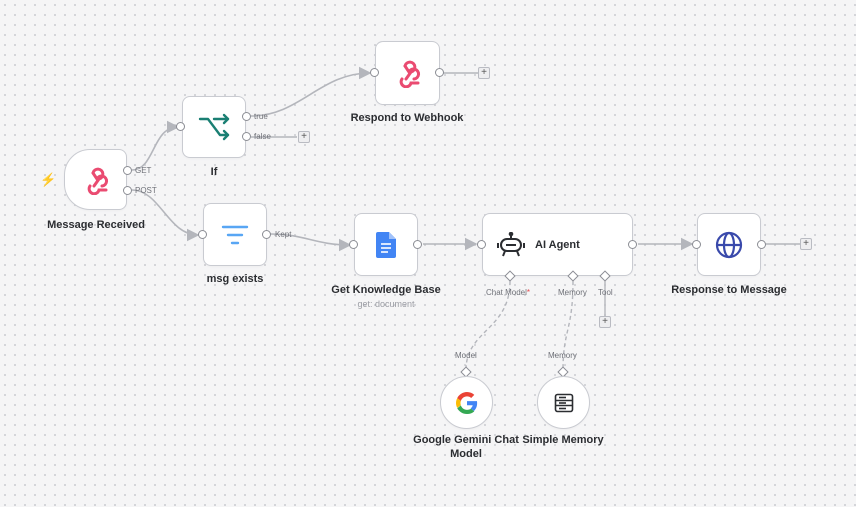  I want to click on node-simple-memory, so click(563, 402).